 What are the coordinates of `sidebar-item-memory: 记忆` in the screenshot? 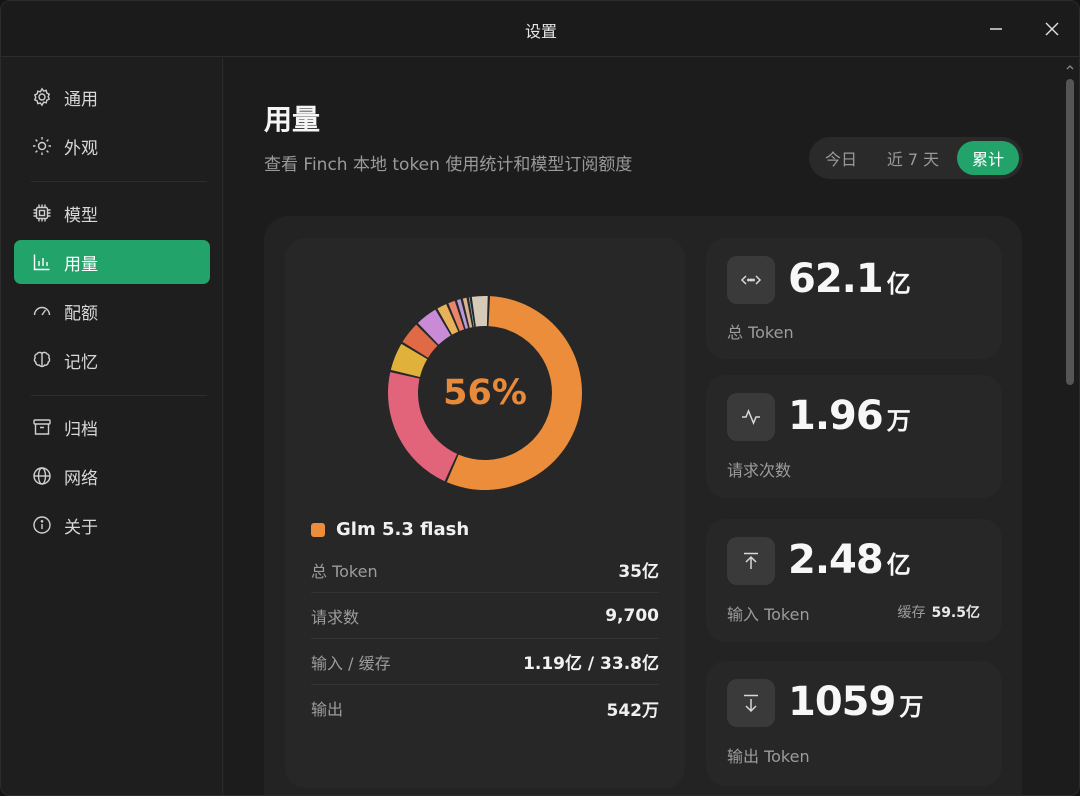 It's located at (112, 360).